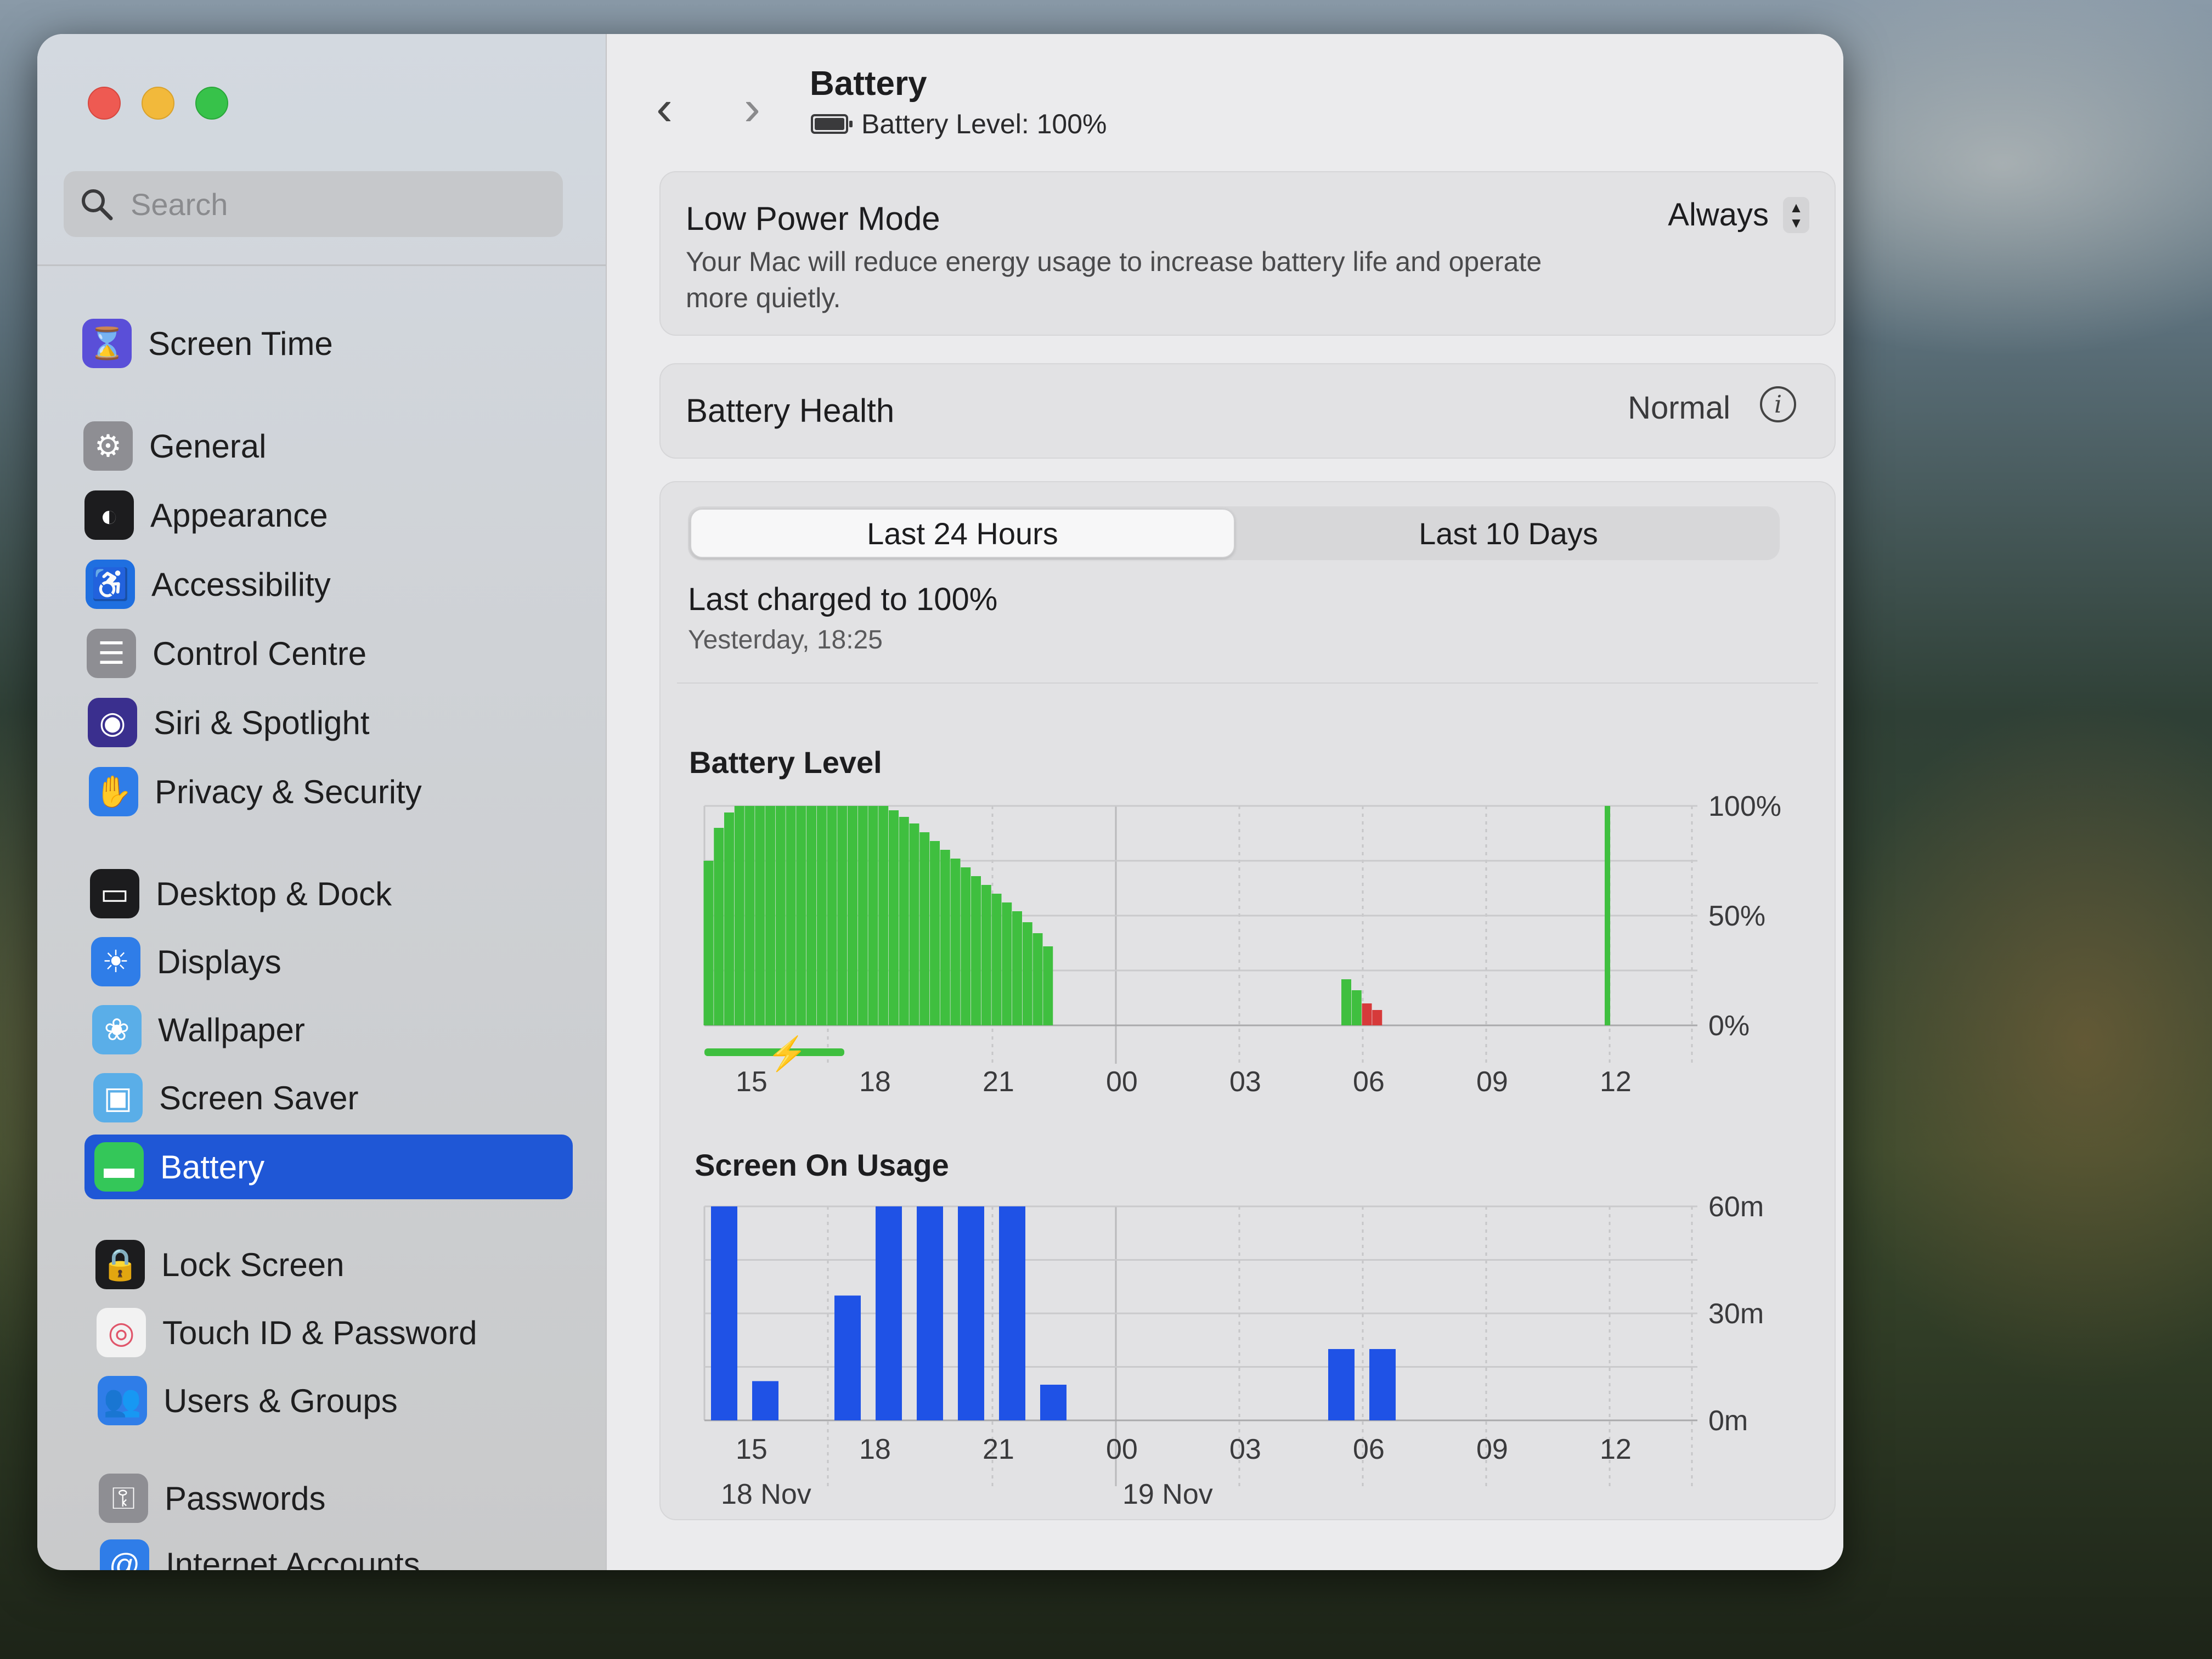 The height and width of the screenshot is (1659, 2212). What do you see at coordinates (158, 104) in the screenshot?
I see `minimize-button` at bounding box center [158, 104].